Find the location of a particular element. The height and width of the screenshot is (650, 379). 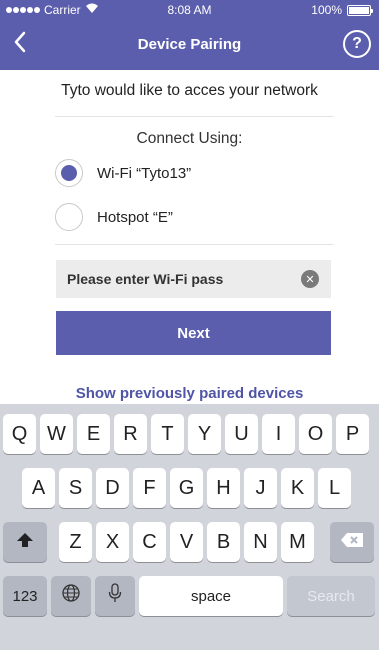

globe-key is located at coordinates (71, 596).